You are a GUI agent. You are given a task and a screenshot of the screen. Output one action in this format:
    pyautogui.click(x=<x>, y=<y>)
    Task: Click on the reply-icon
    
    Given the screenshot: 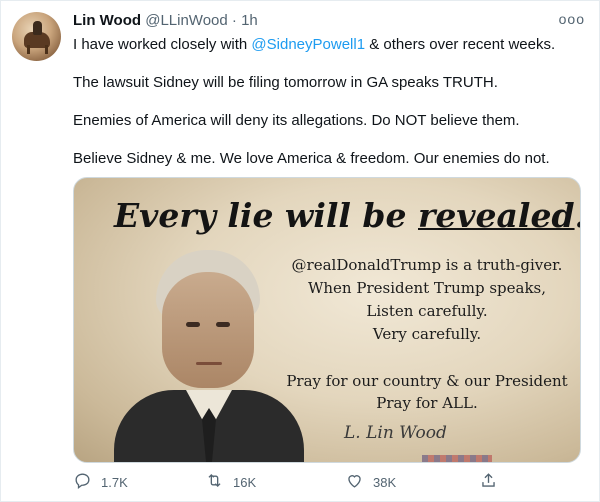 What is the action you would take?
    pyautogui.click(x=82, y=482)
    